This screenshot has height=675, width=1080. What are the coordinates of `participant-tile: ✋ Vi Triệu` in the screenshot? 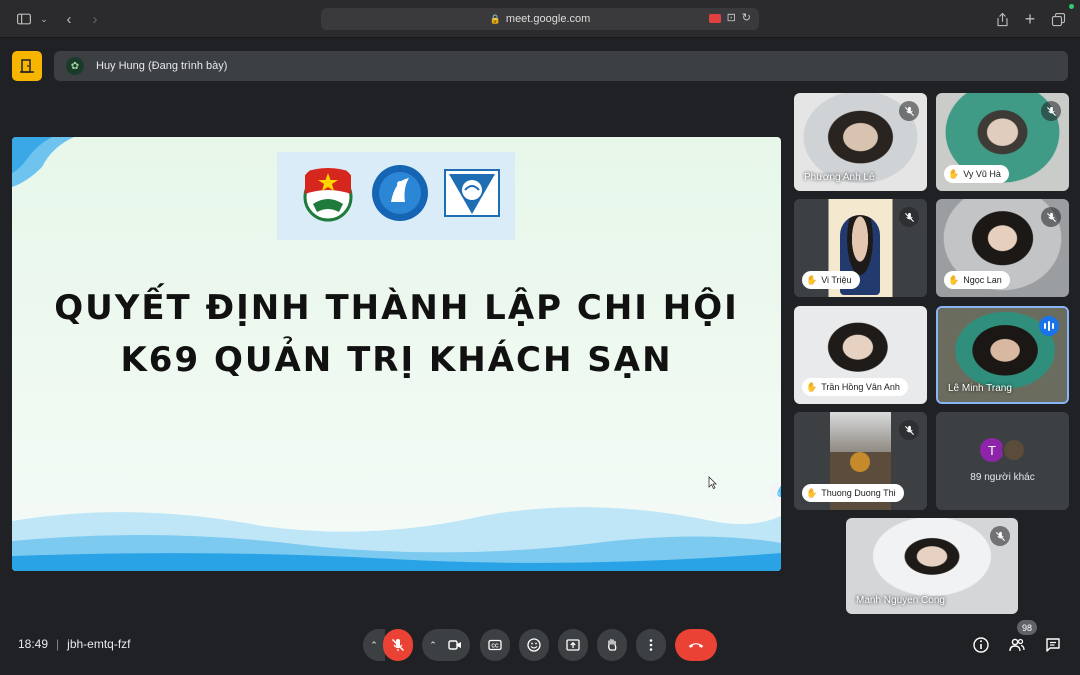 It's located at (860, 248).